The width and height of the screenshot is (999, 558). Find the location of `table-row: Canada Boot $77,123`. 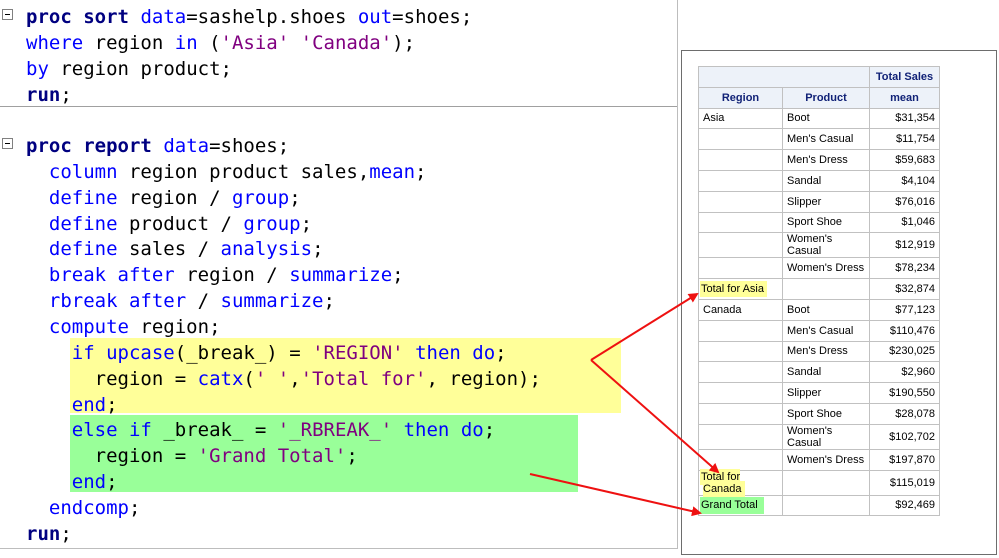

table-row: Canada Boot $77,123 is located at coordinates (819, 309).